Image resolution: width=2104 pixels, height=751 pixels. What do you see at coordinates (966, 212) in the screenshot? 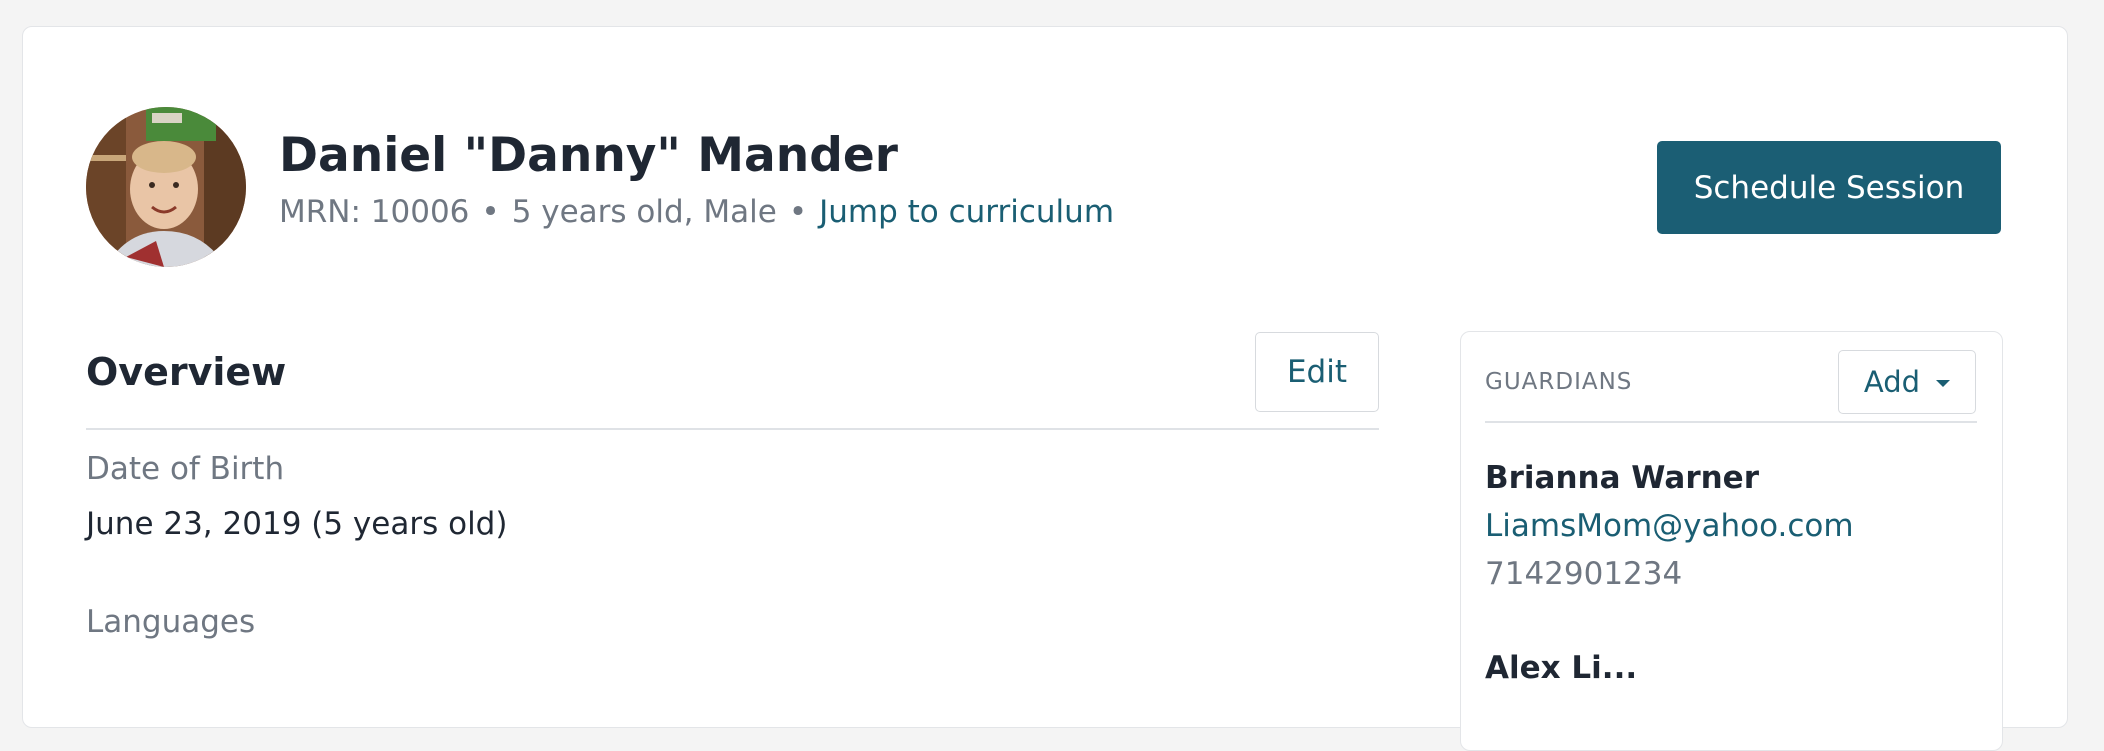
I see `jump-to-curriculum-link: Jump to curriculum` at bounding box center [966, 212].